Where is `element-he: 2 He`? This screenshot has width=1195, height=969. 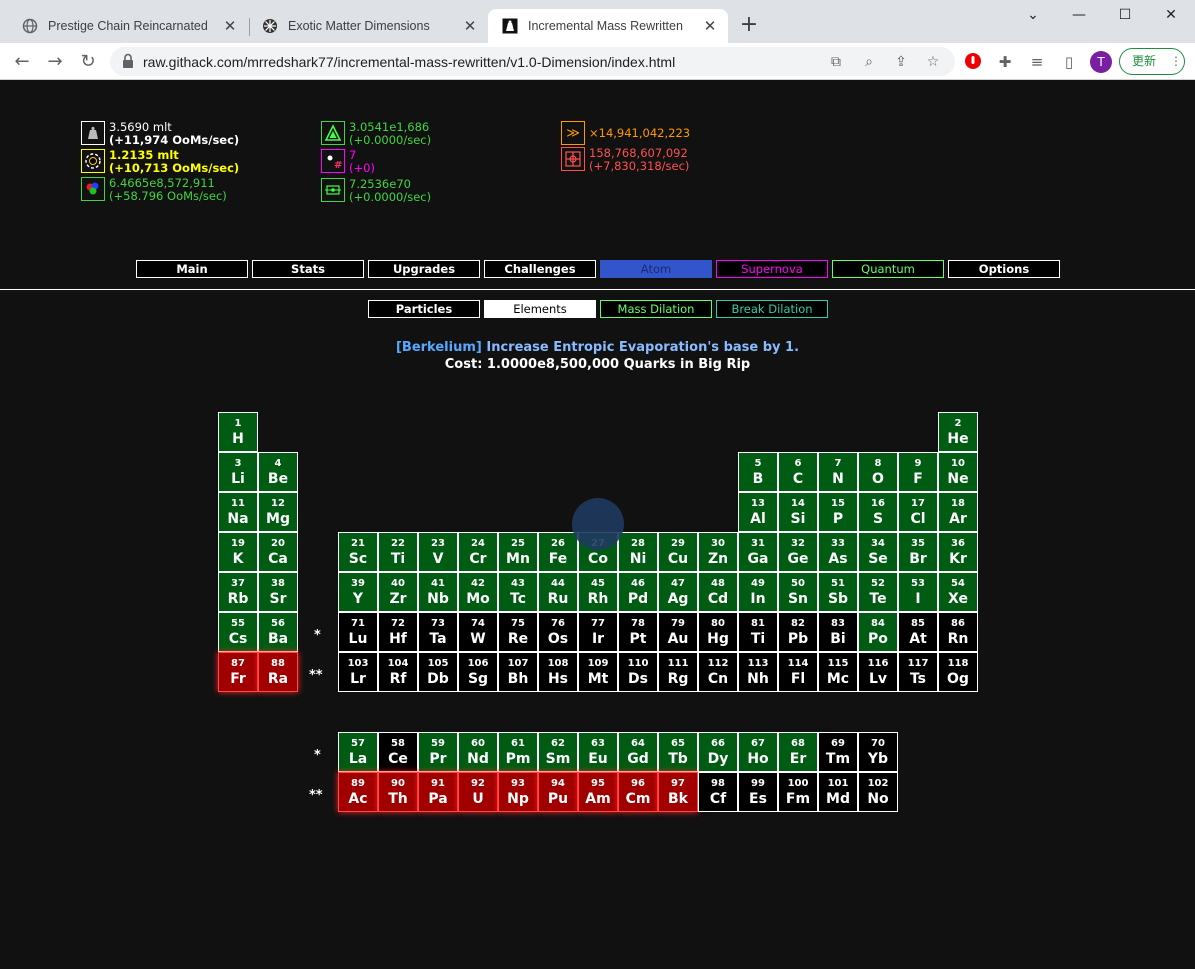
element-he: 2 He is located at coordinates (958, 432).